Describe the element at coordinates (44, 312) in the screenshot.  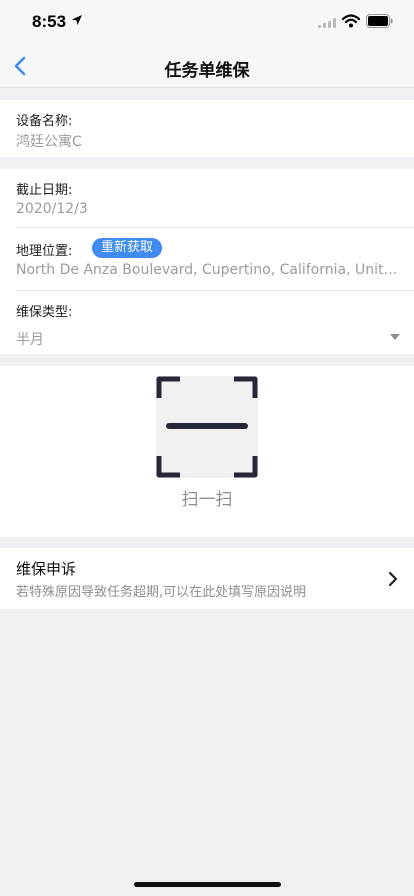
I see `maintenance-type-label: 维保类型:` at that location.